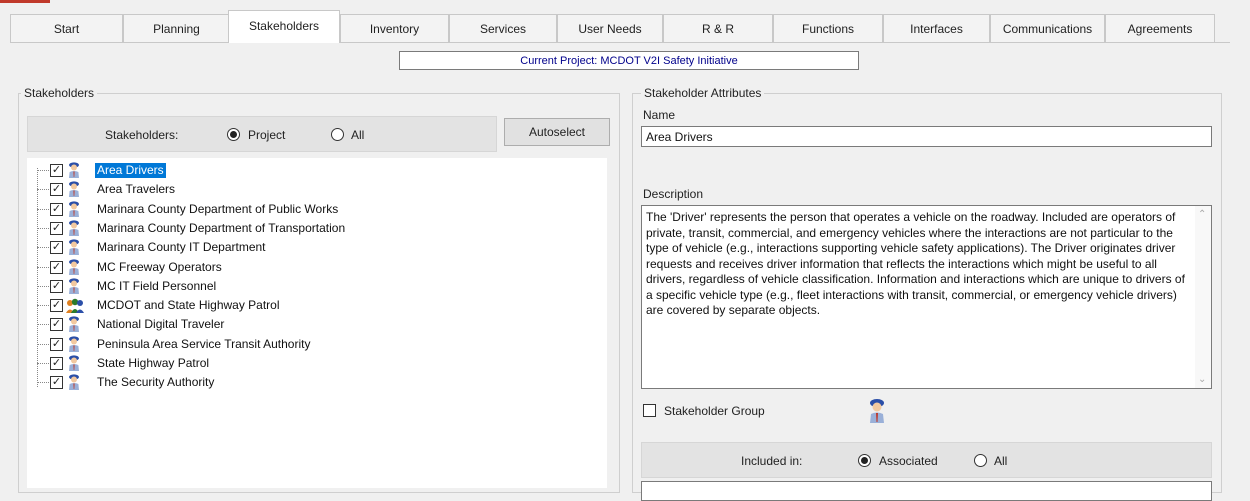  I want to click on tree-item: ✓ Area Travelers, so click(307, 189).